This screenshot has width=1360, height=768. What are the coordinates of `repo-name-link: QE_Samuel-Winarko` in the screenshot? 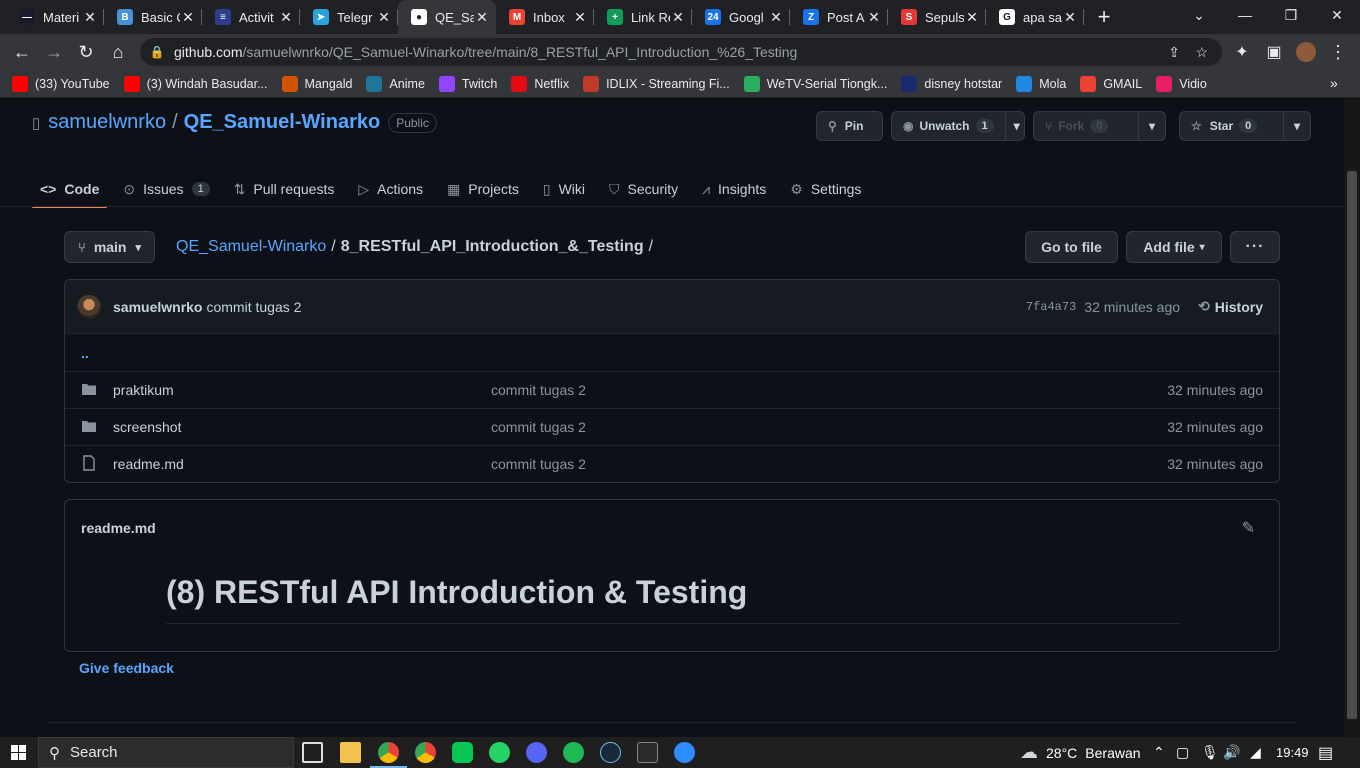 It's located at (282, 122).